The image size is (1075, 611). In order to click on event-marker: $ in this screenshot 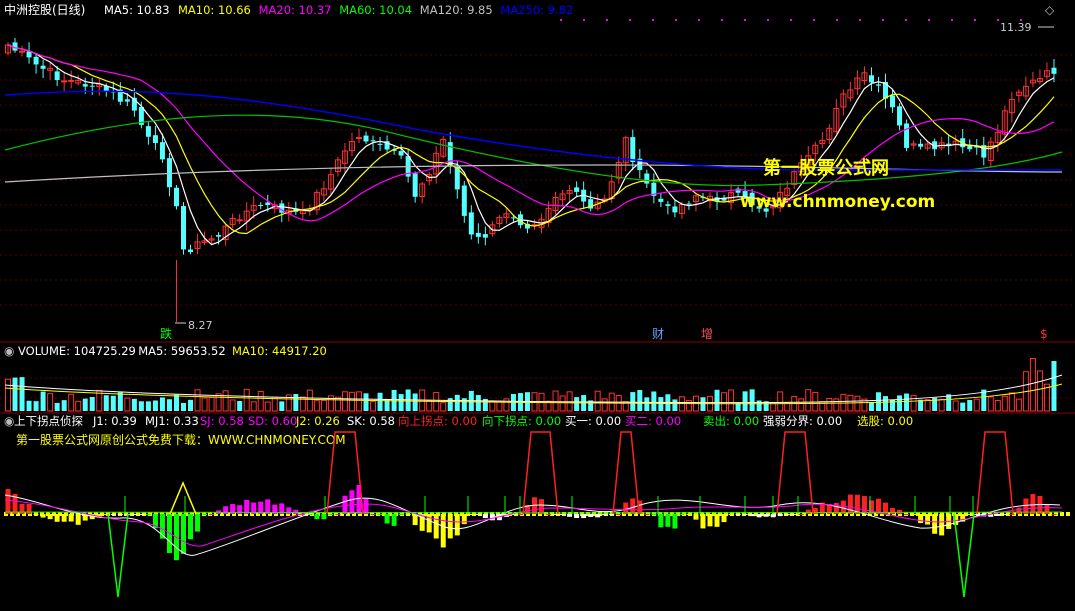, I will do `click(1044, 334)`.